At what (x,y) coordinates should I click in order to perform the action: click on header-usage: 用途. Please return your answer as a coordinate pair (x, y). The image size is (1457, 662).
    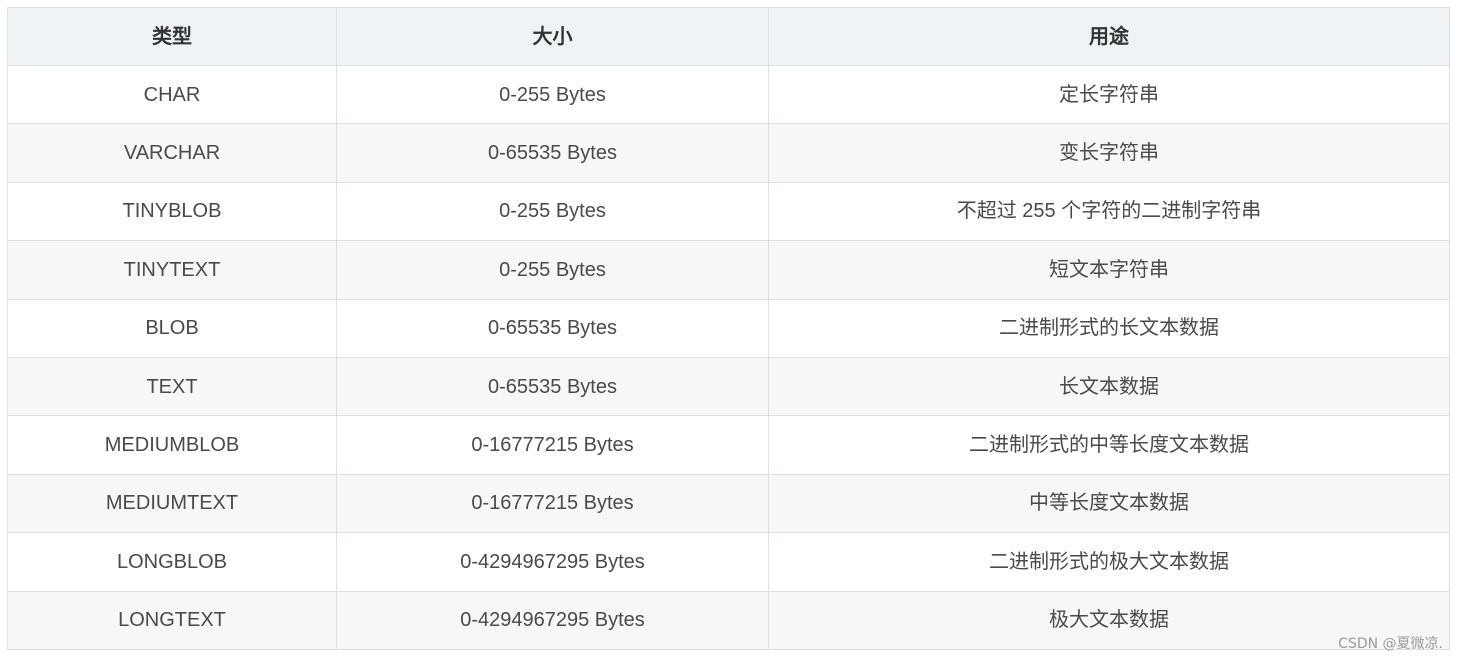
    Looking at the image, I should click on (1109, 36).